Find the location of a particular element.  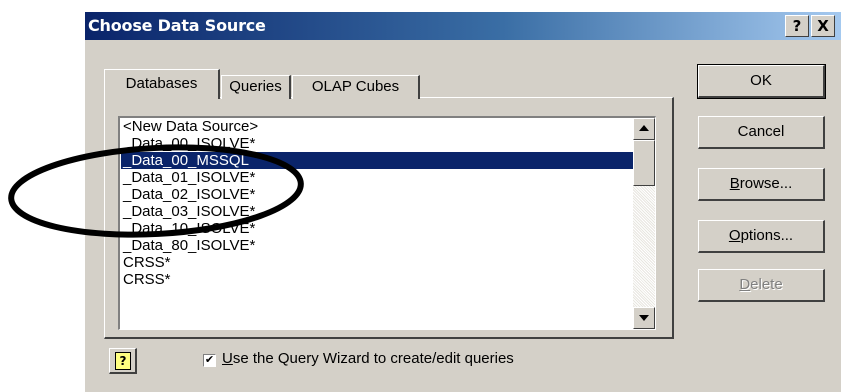

delete-button: Delete is located at coordinates (761, 285).